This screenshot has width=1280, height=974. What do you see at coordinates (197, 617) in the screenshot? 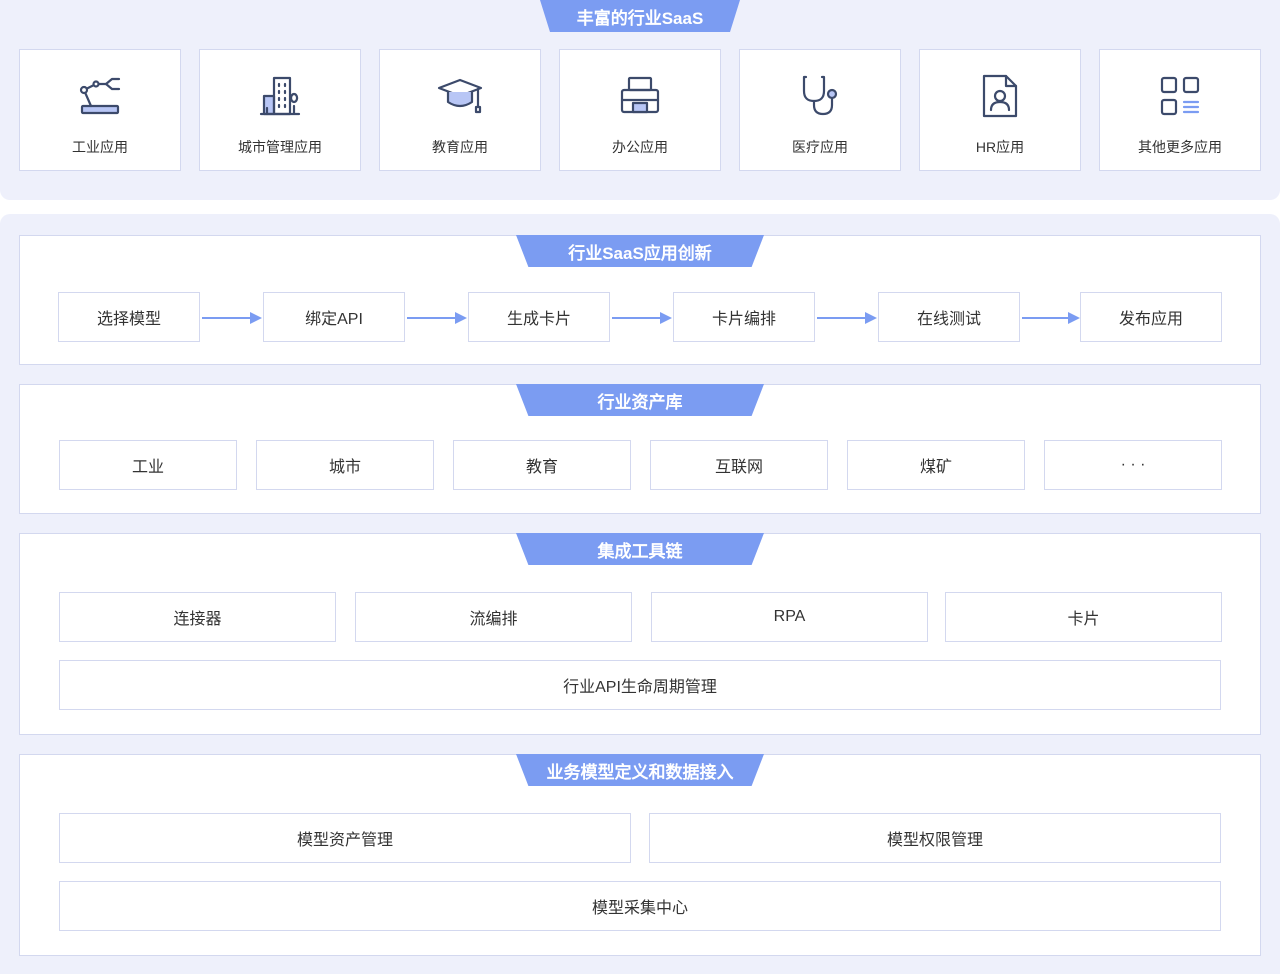
I see `tool-connector: 连接器` at bounding box center [197, 617].